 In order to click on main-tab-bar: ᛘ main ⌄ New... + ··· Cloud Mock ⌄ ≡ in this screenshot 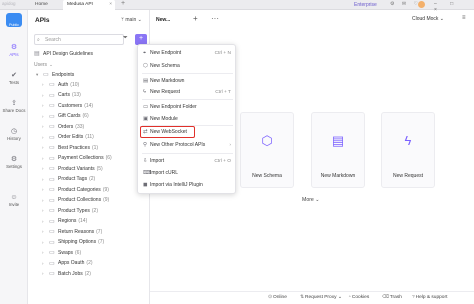, I will do `click(295, 20)`.